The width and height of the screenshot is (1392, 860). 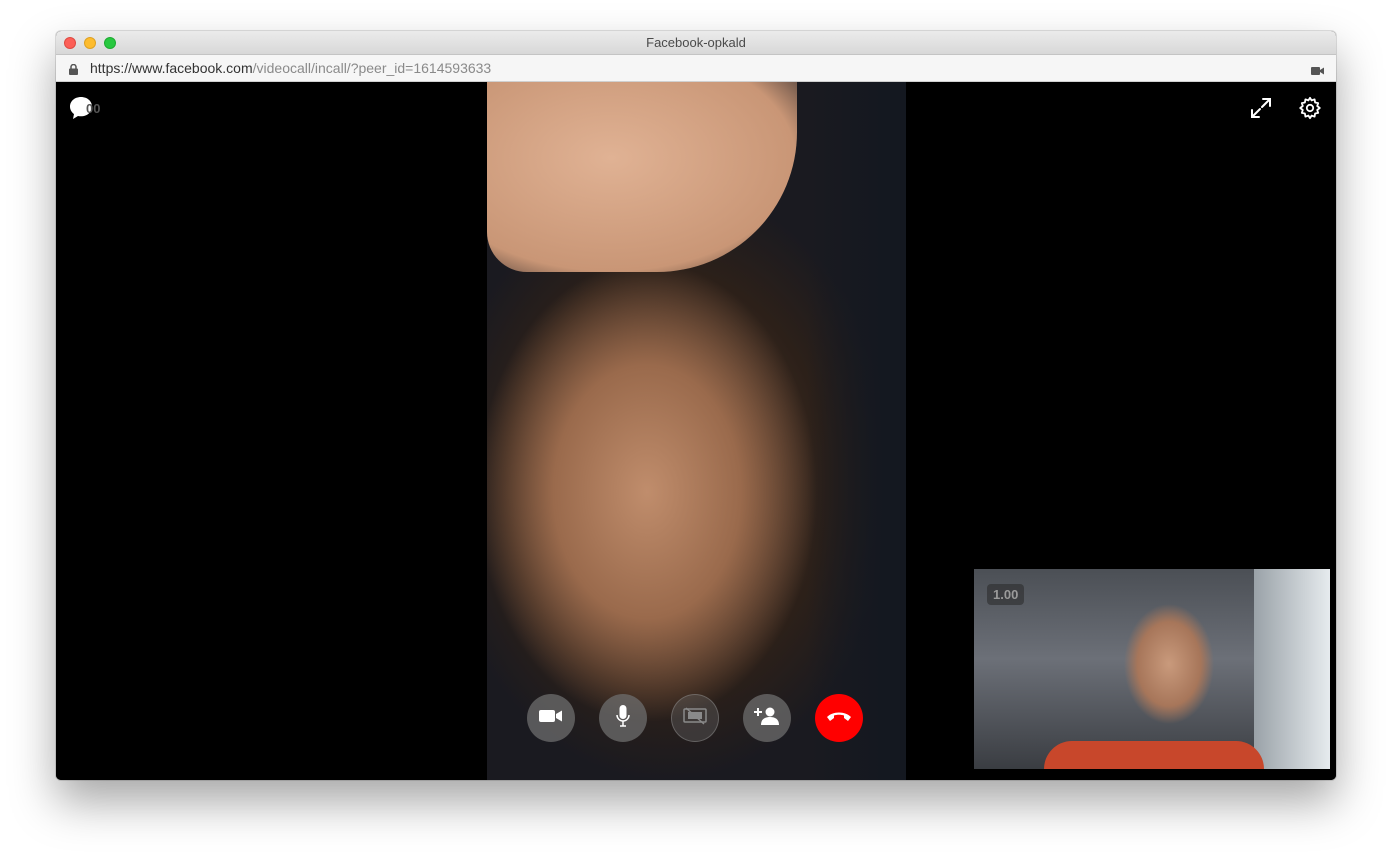 I want to click on add-person-icon, so click(x=767, y=718).